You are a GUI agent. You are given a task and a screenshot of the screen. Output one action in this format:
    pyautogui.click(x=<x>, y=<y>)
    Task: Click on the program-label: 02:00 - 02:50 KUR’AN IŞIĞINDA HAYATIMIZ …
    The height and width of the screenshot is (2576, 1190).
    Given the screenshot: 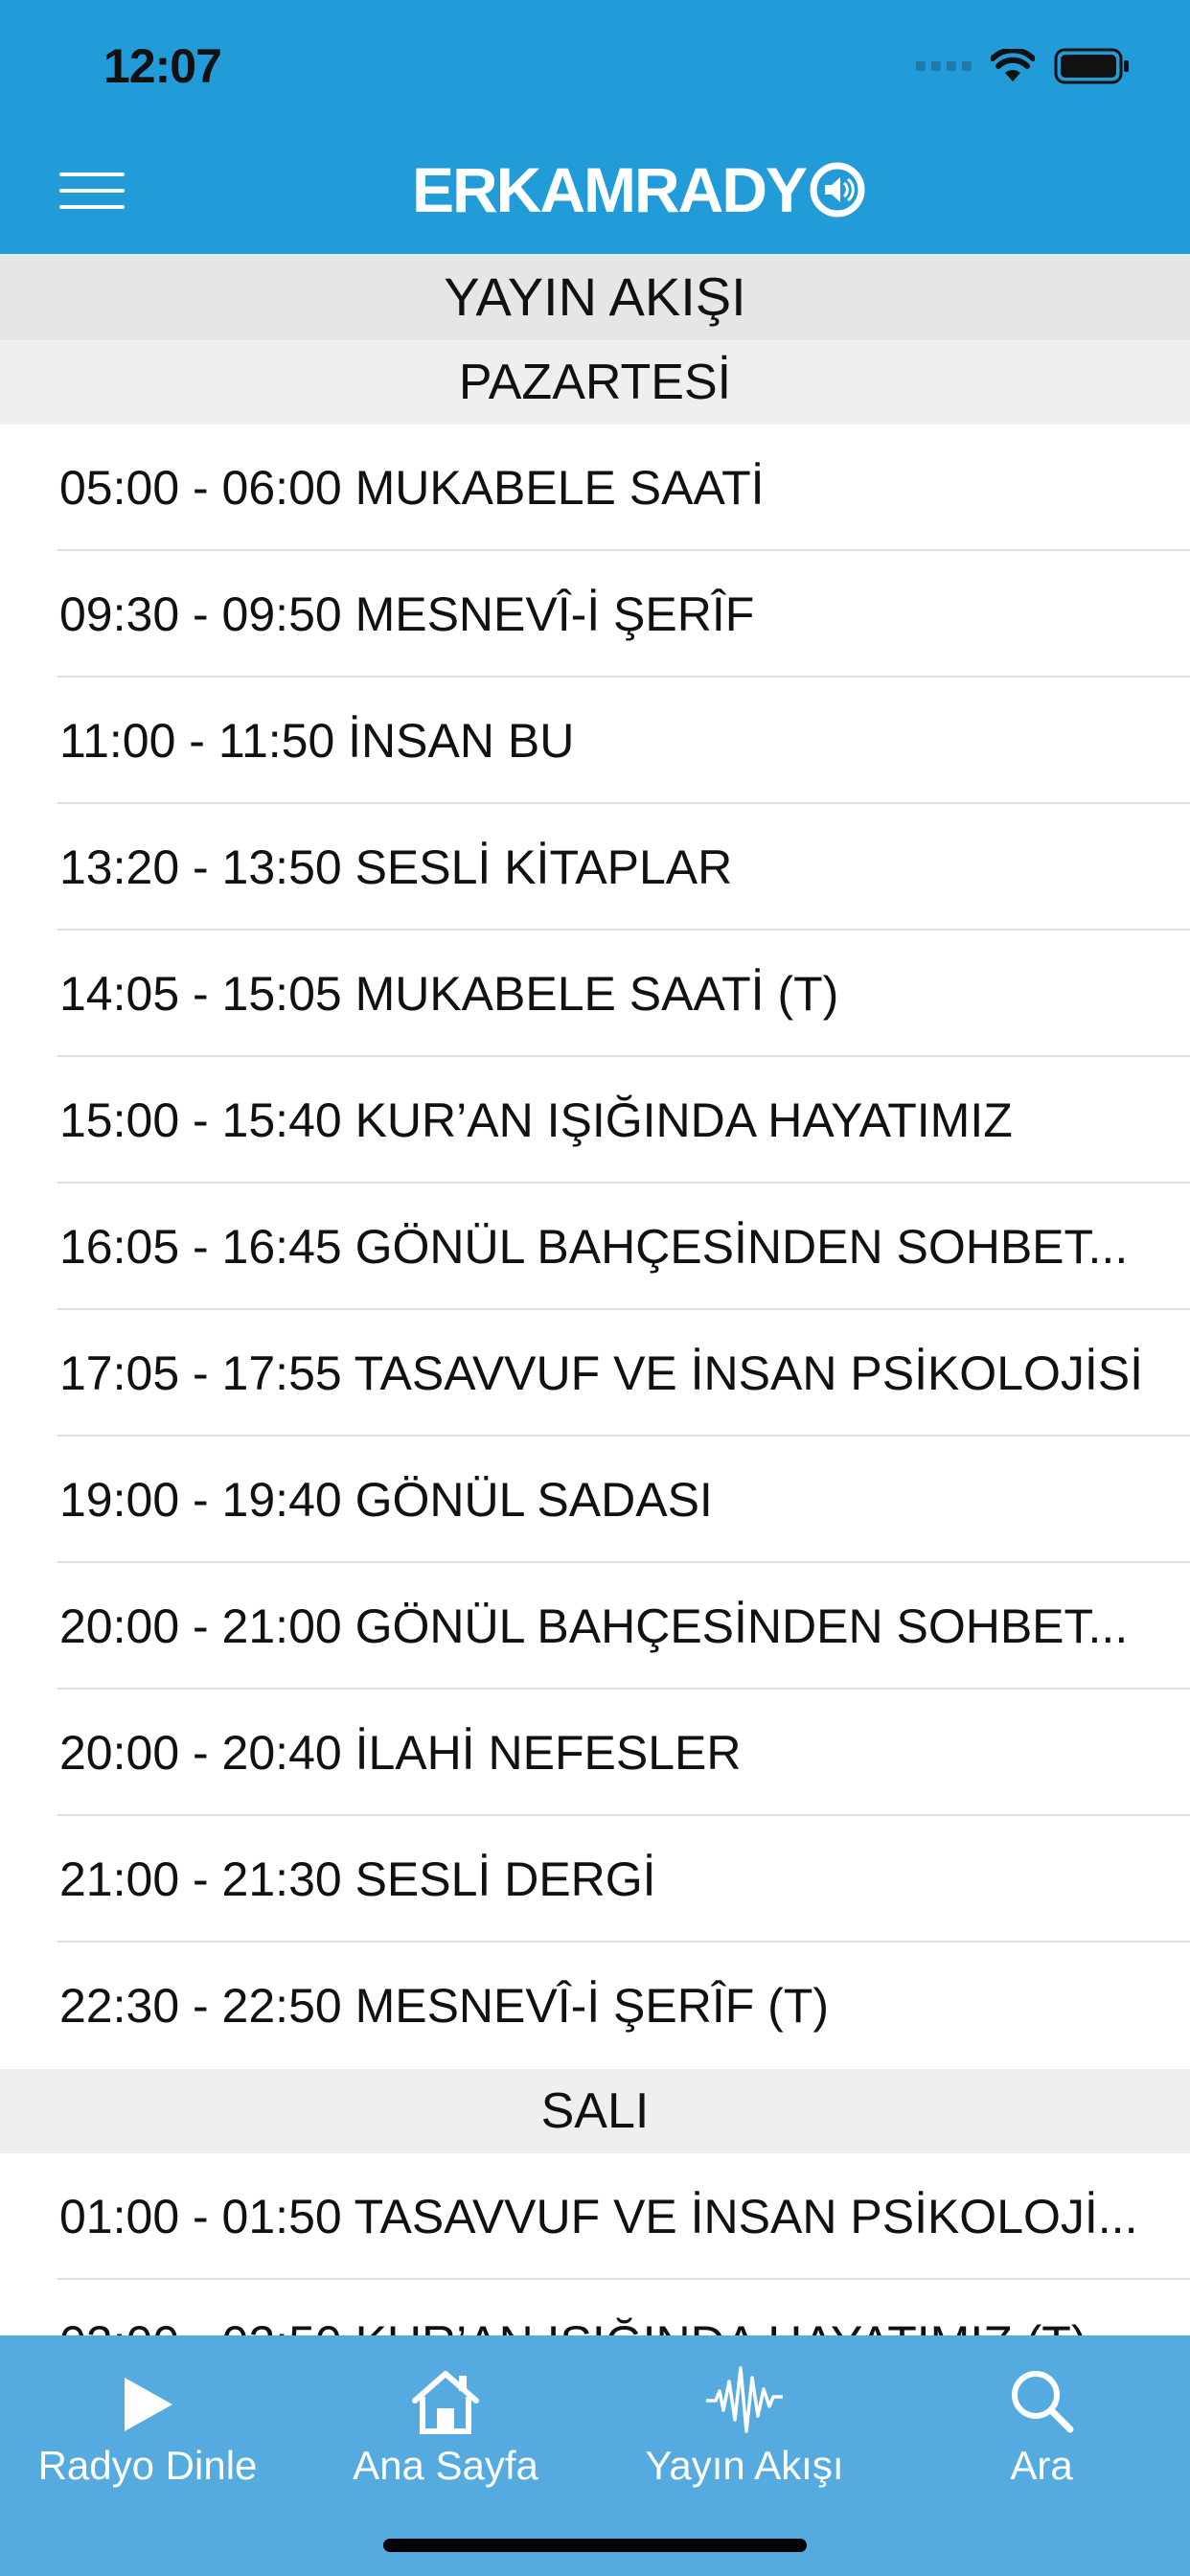 What is the action you would take?
    pyautogui.click(x=606, y=2307)
    